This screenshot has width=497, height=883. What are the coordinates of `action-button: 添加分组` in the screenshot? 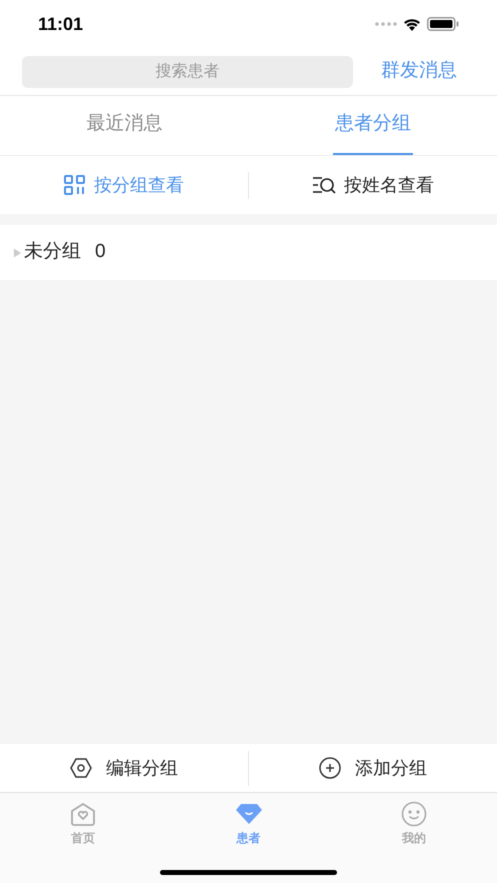 It's located at (373, 768).